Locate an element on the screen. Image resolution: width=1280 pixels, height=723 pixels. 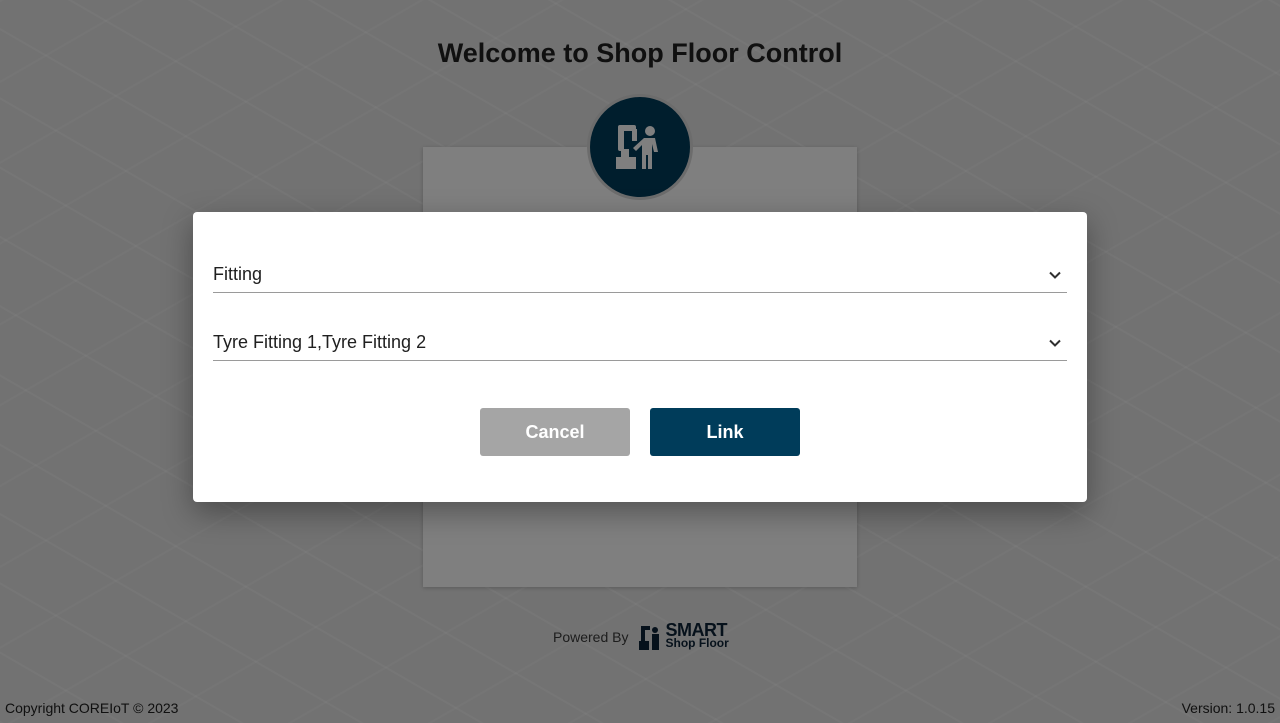
cancel-button: Cancel is located at coordinates (555, 432).